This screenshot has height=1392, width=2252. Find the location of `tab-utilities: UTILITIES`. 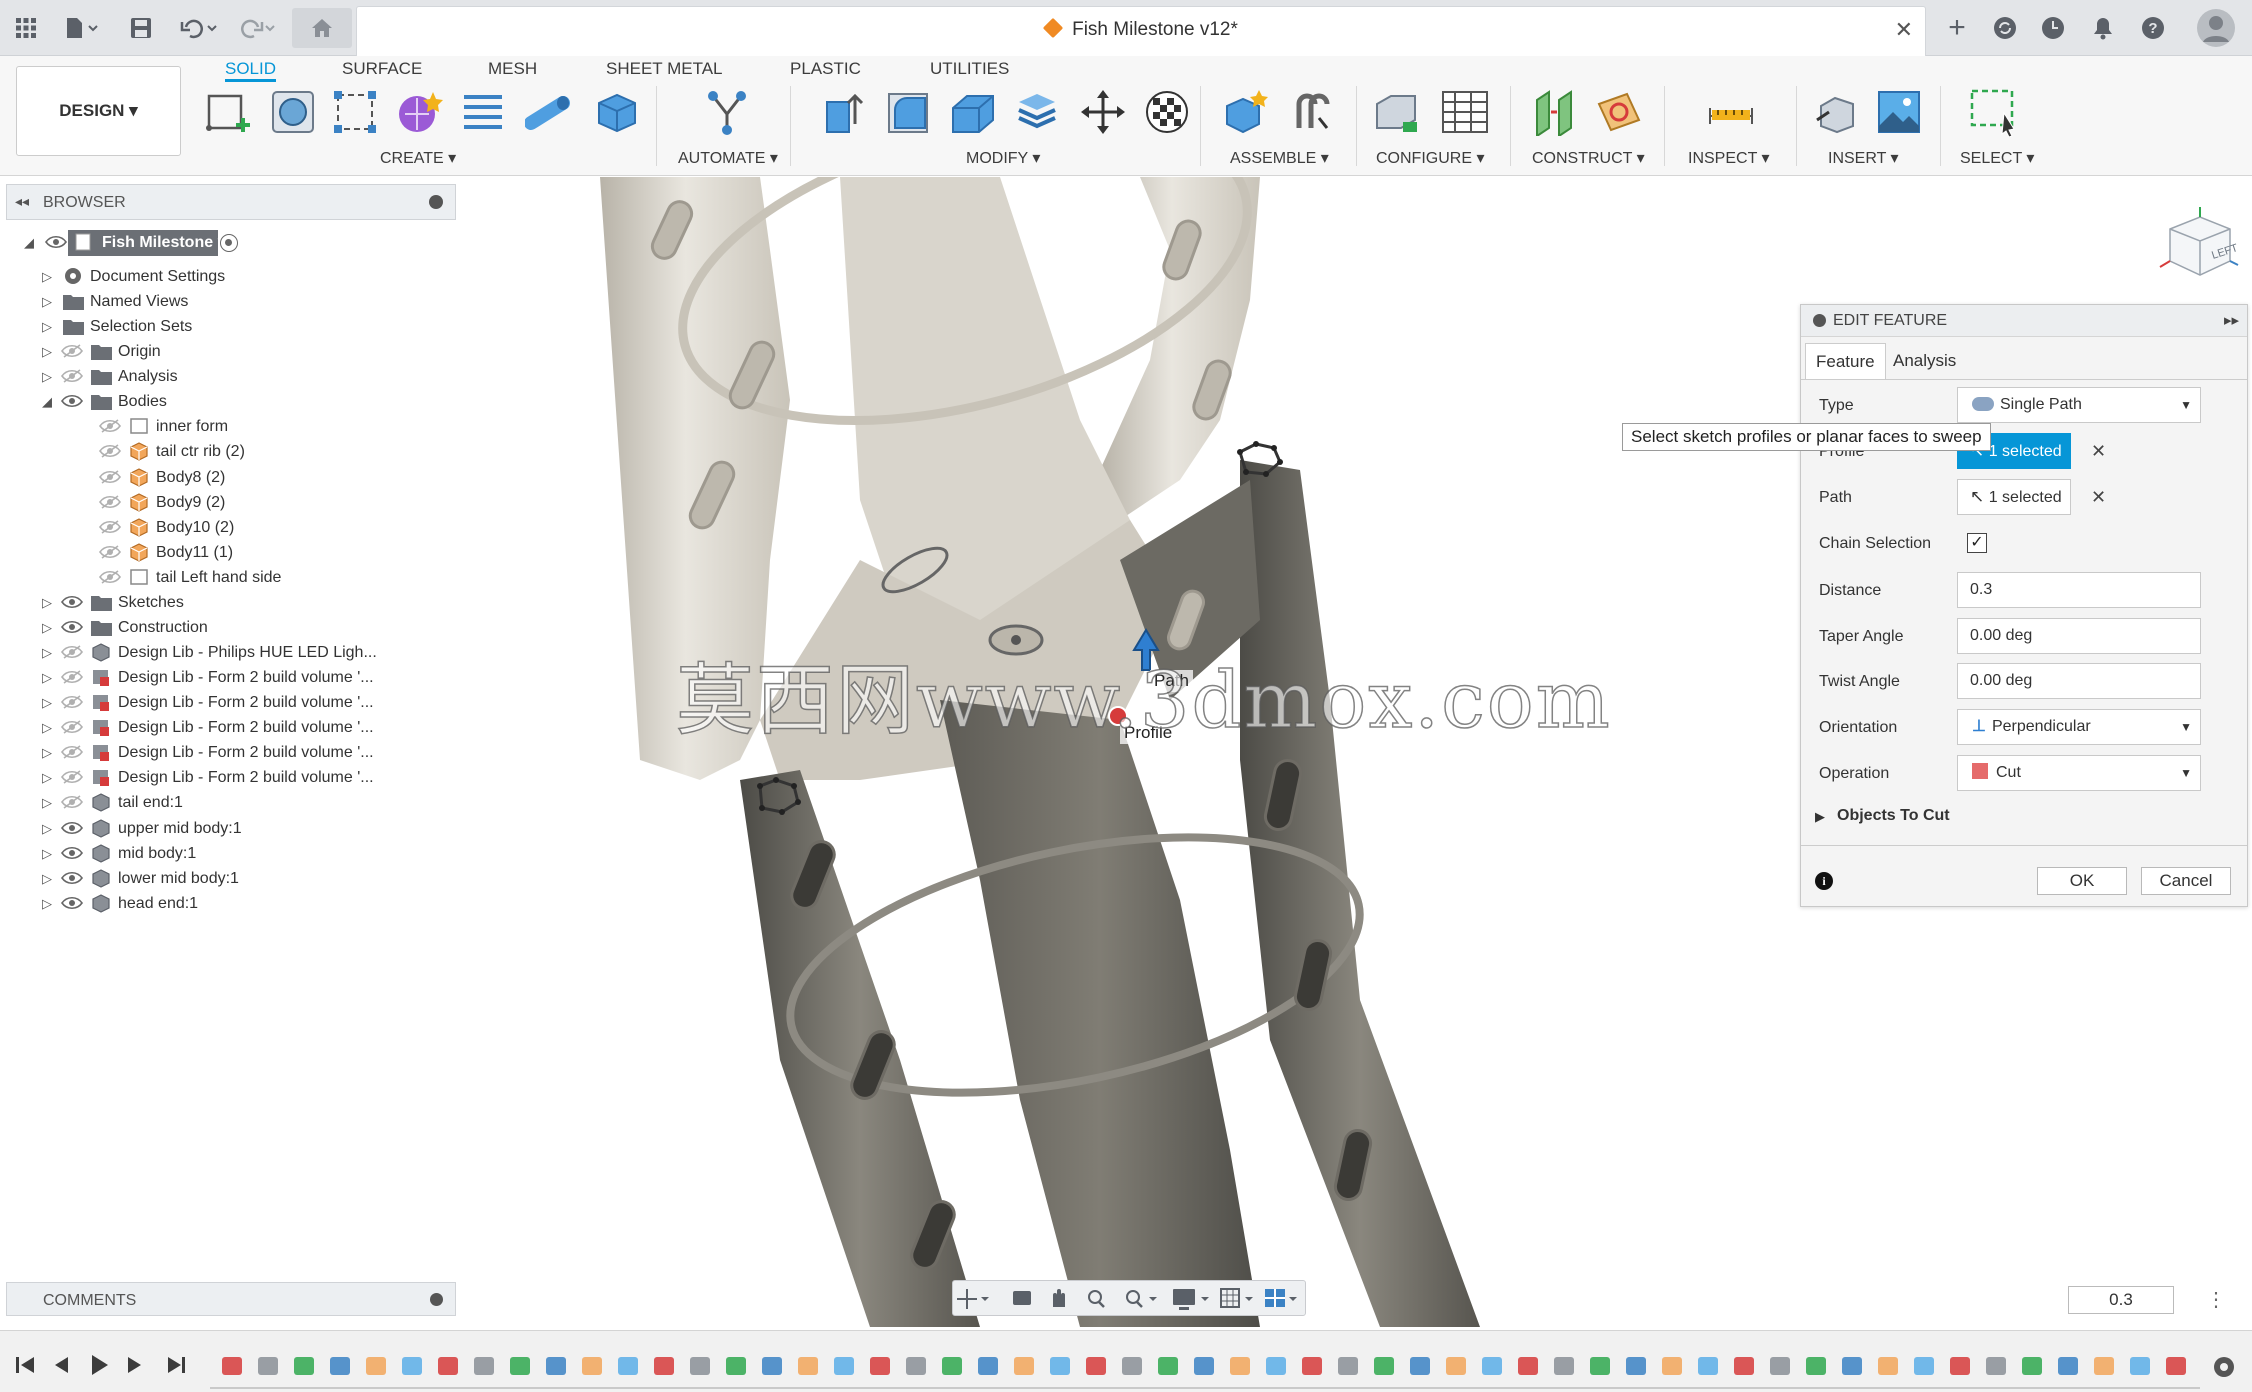

tab-utilities: UTILITIES is located at coordinates (969, 69).